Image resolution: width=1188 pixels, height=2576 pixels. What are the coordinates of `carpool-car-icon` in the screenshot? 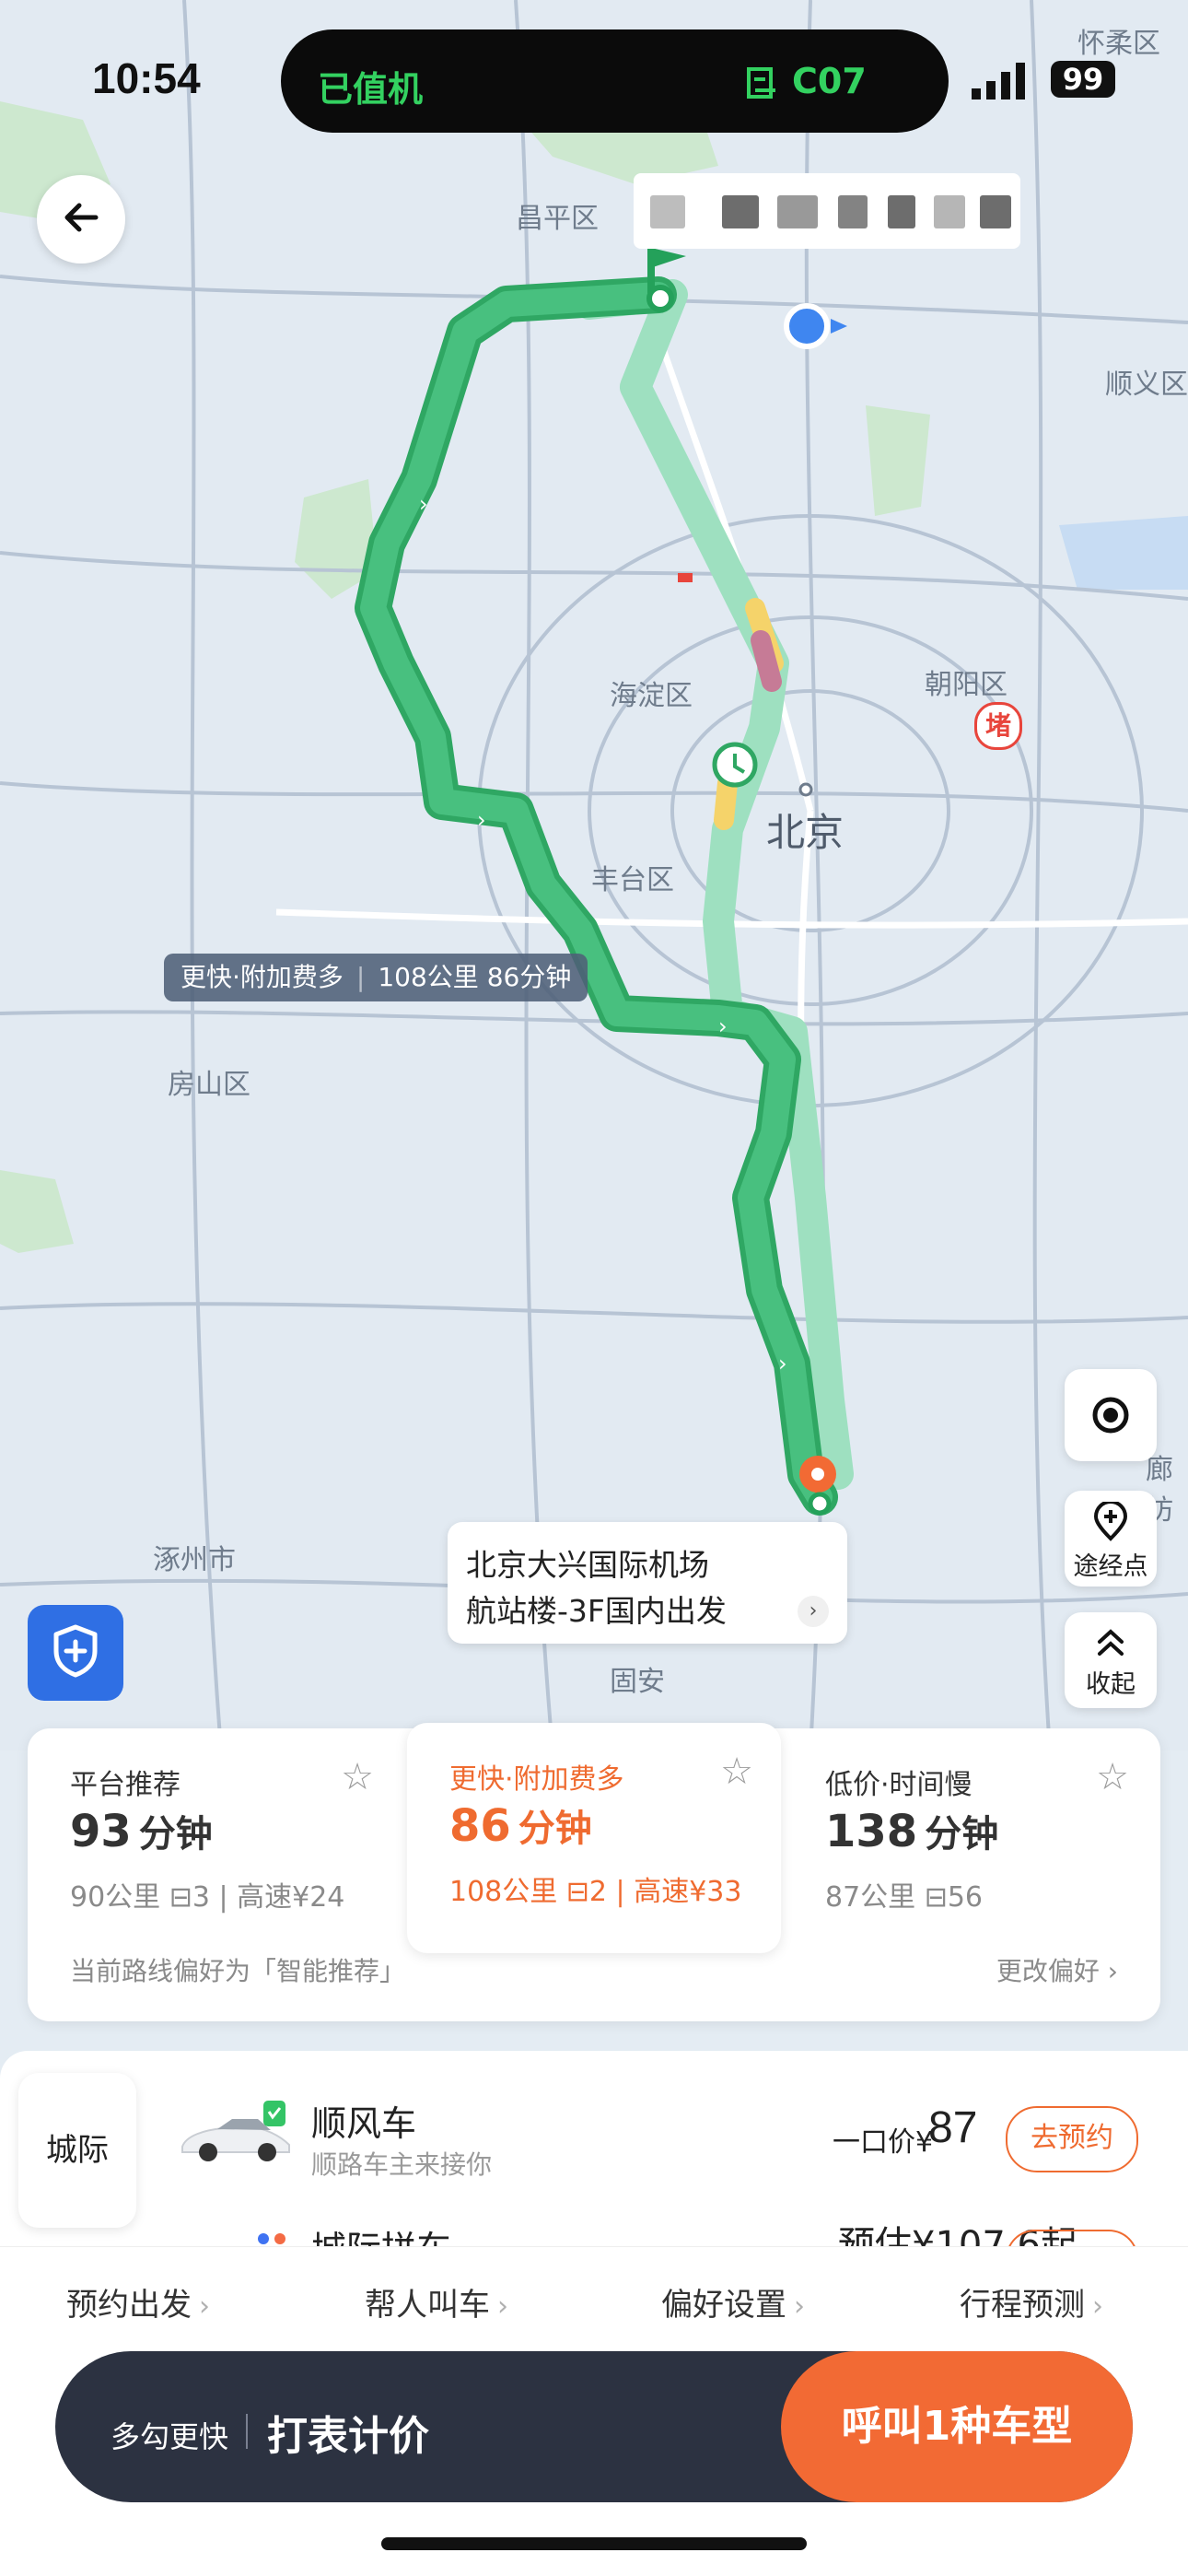 It's located at (237, 2132).